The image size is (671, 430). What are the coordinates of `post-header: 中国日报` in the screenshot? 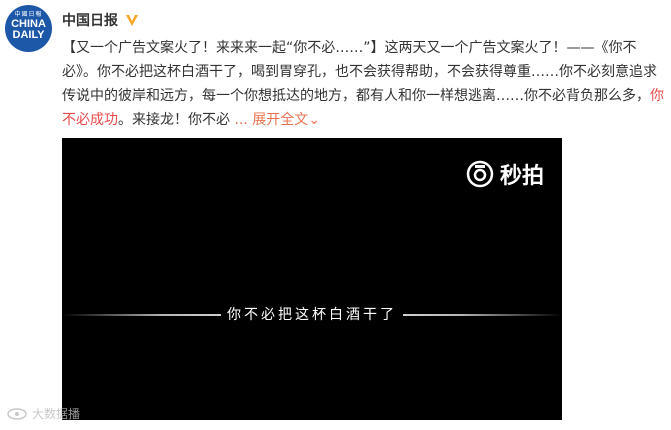 It's located at (101, 20).